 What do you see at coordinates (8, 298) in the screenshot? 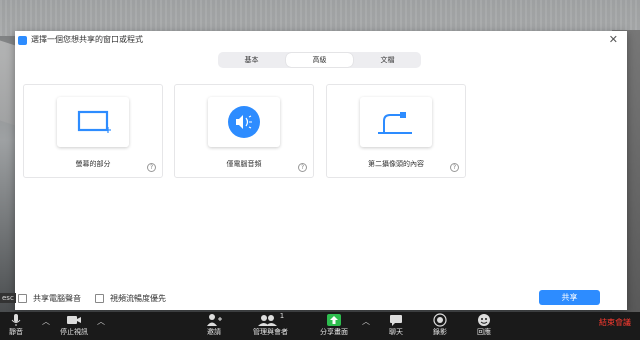
I see `esc-hint: esc` at bounding box center [8, 298].